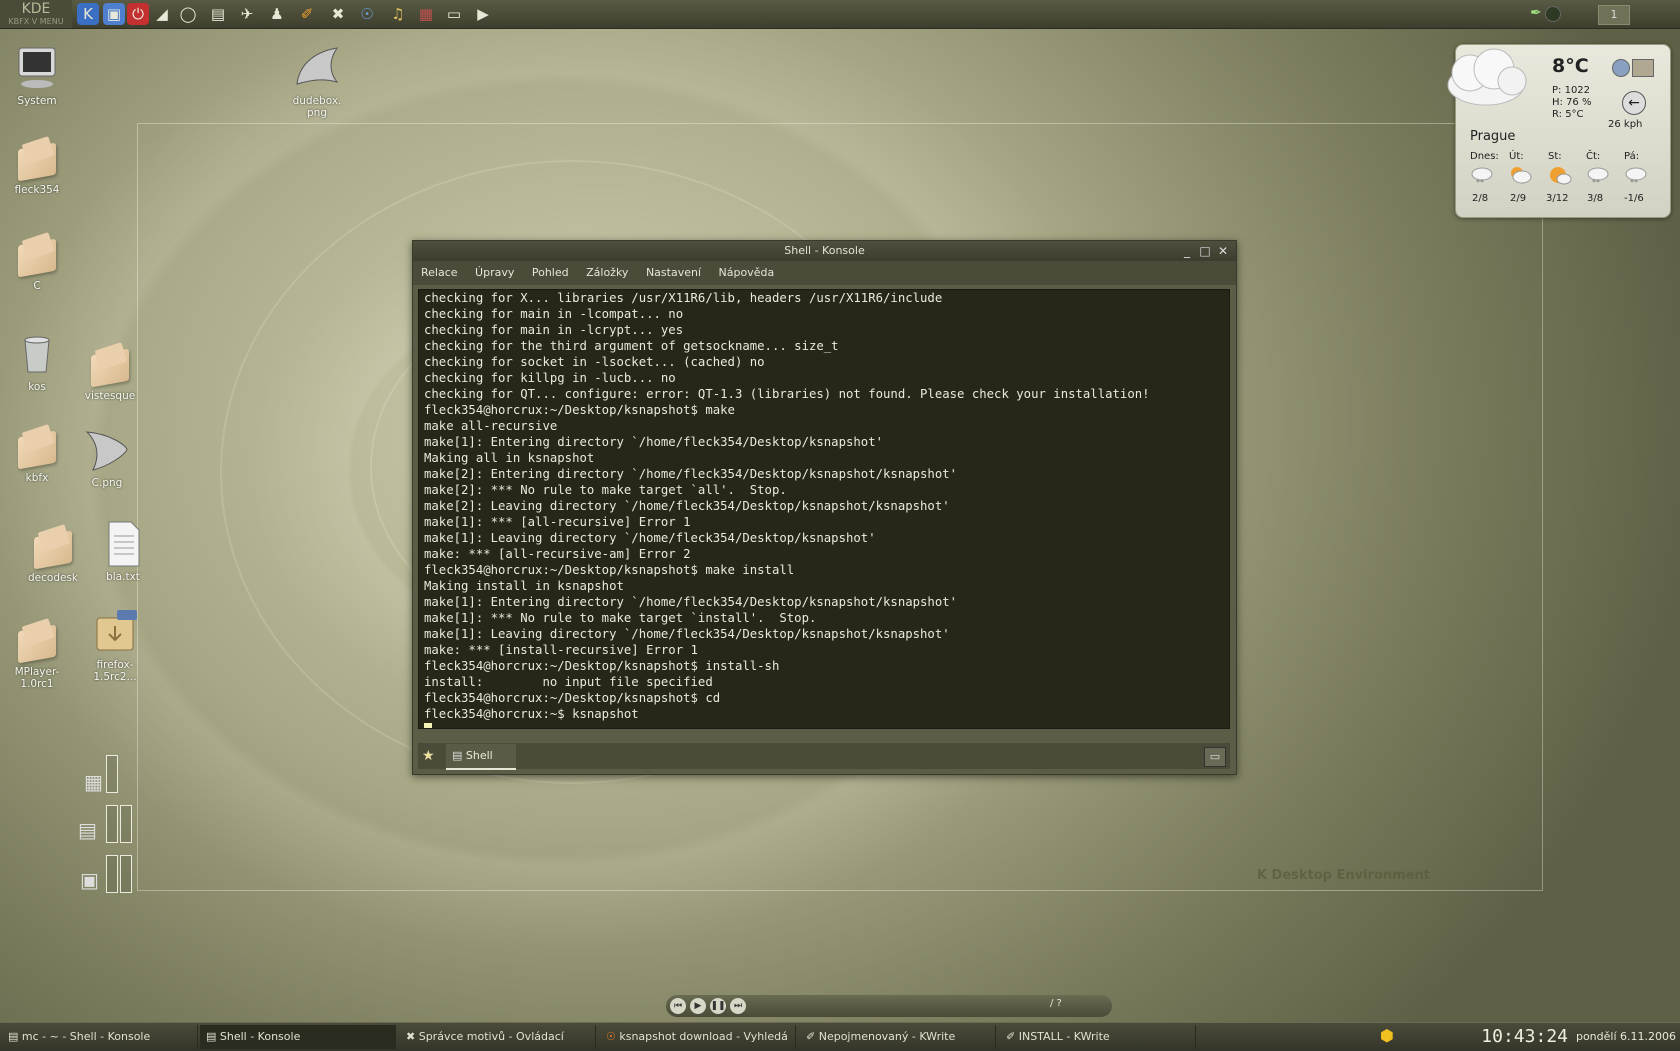 This screenshot has width=1680, height=1051. Describe the element at coordinates (1557, 198) in the screenshot. I see `forecast-temp: 3/12` at that location.